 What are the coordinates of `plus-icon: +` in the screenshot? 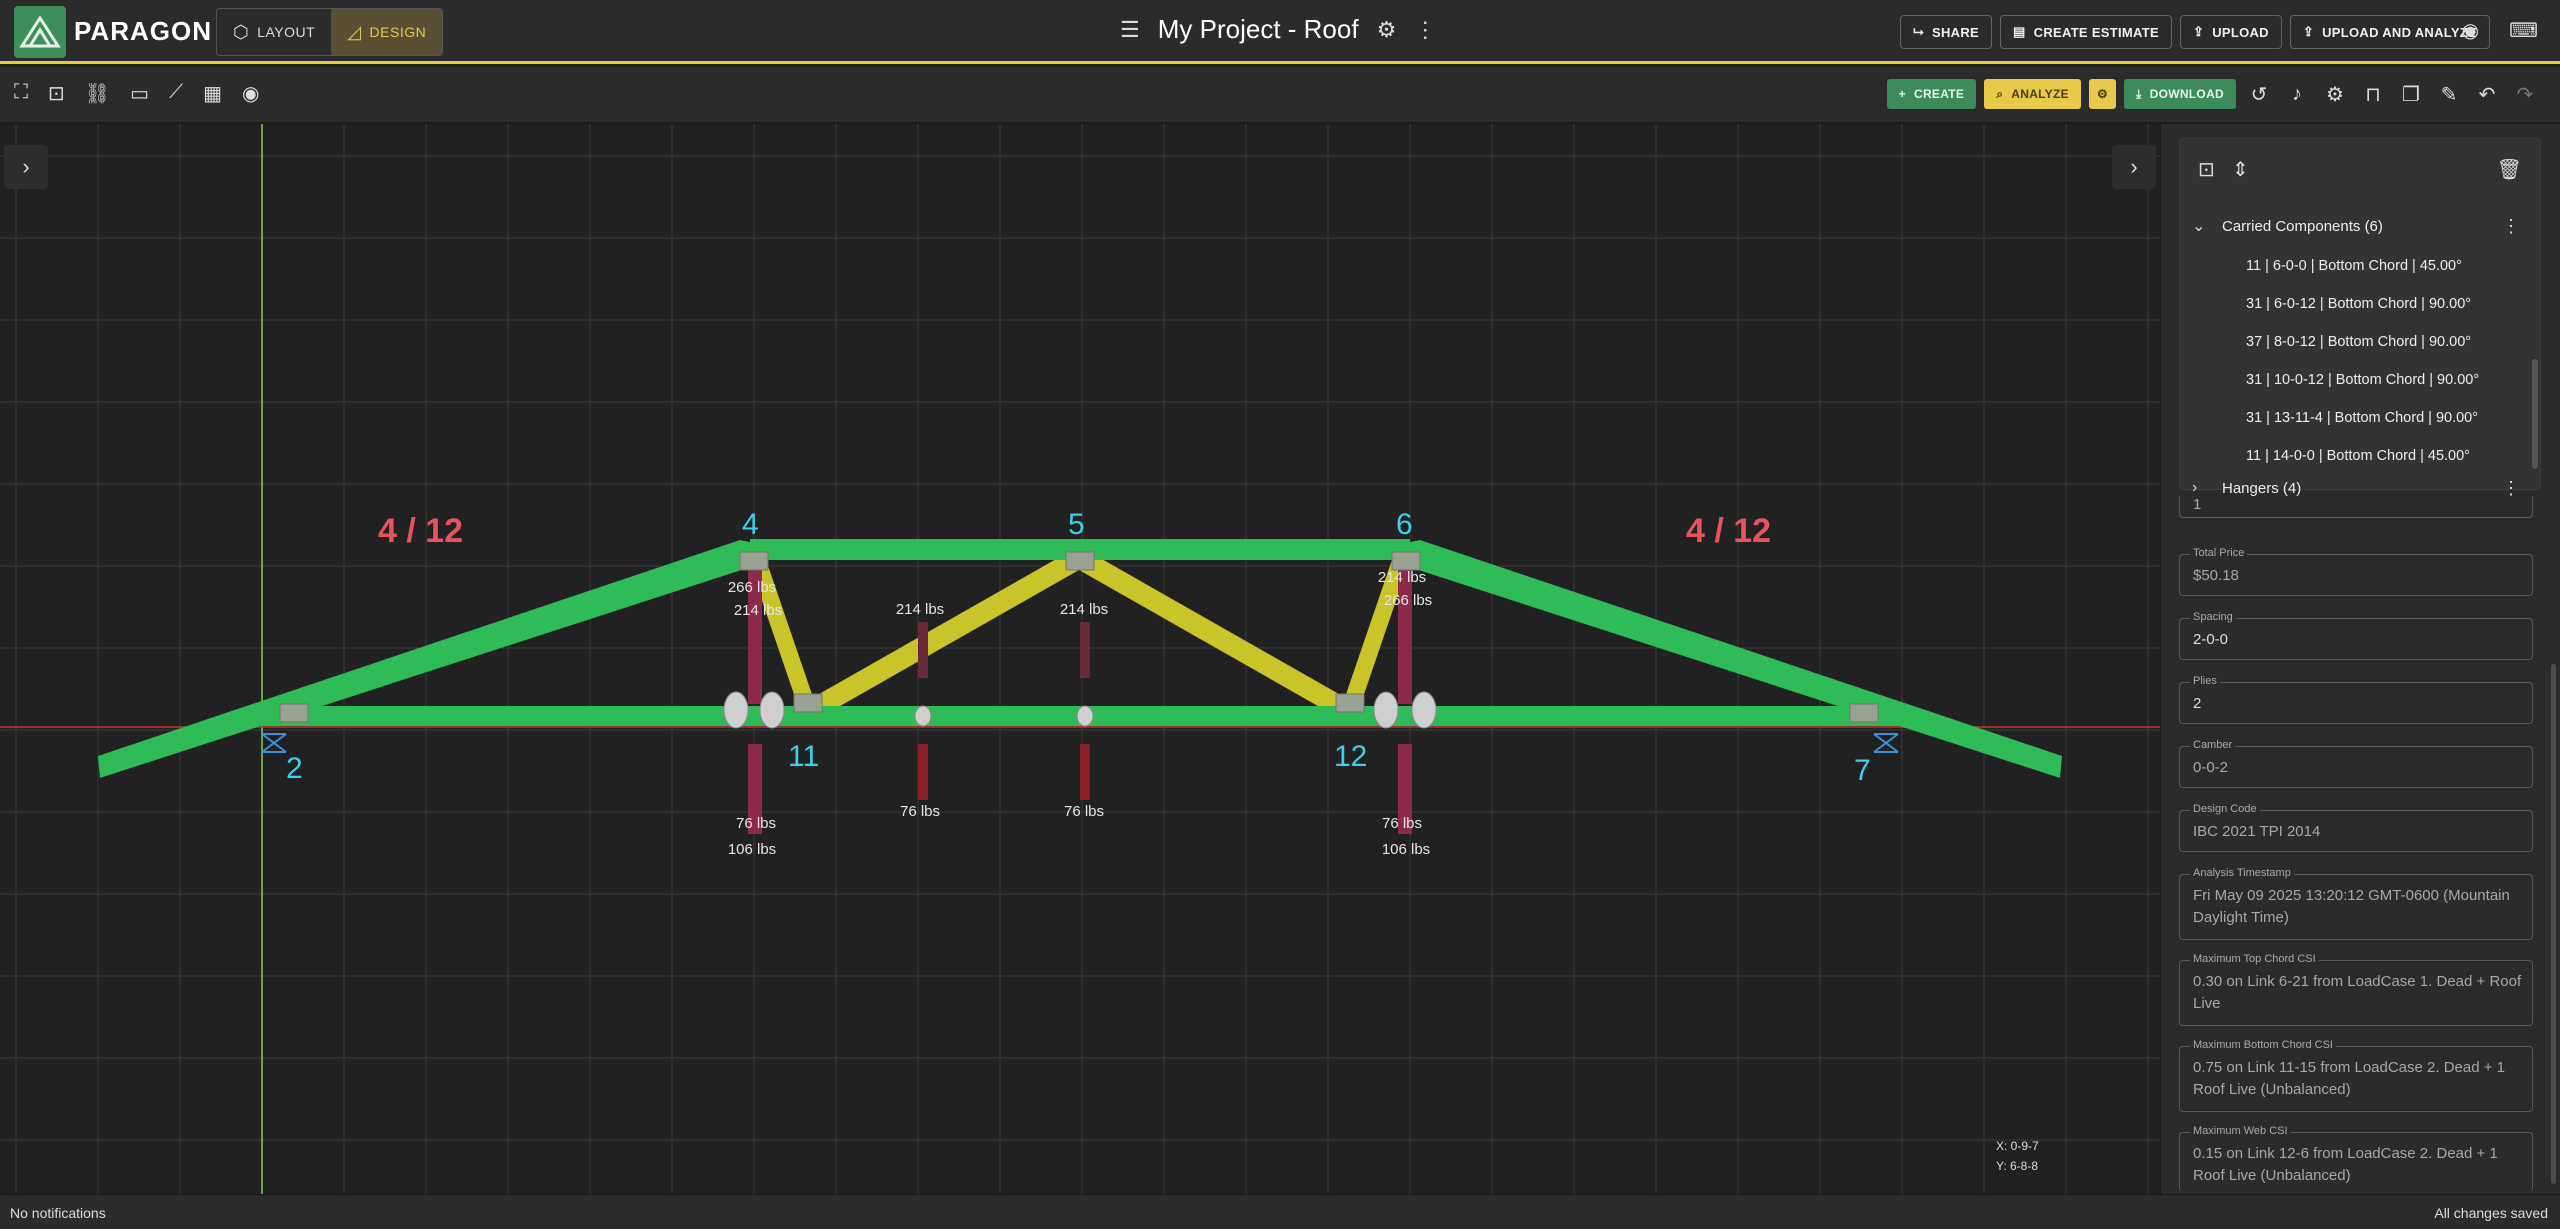 It's located at (1902, 94).